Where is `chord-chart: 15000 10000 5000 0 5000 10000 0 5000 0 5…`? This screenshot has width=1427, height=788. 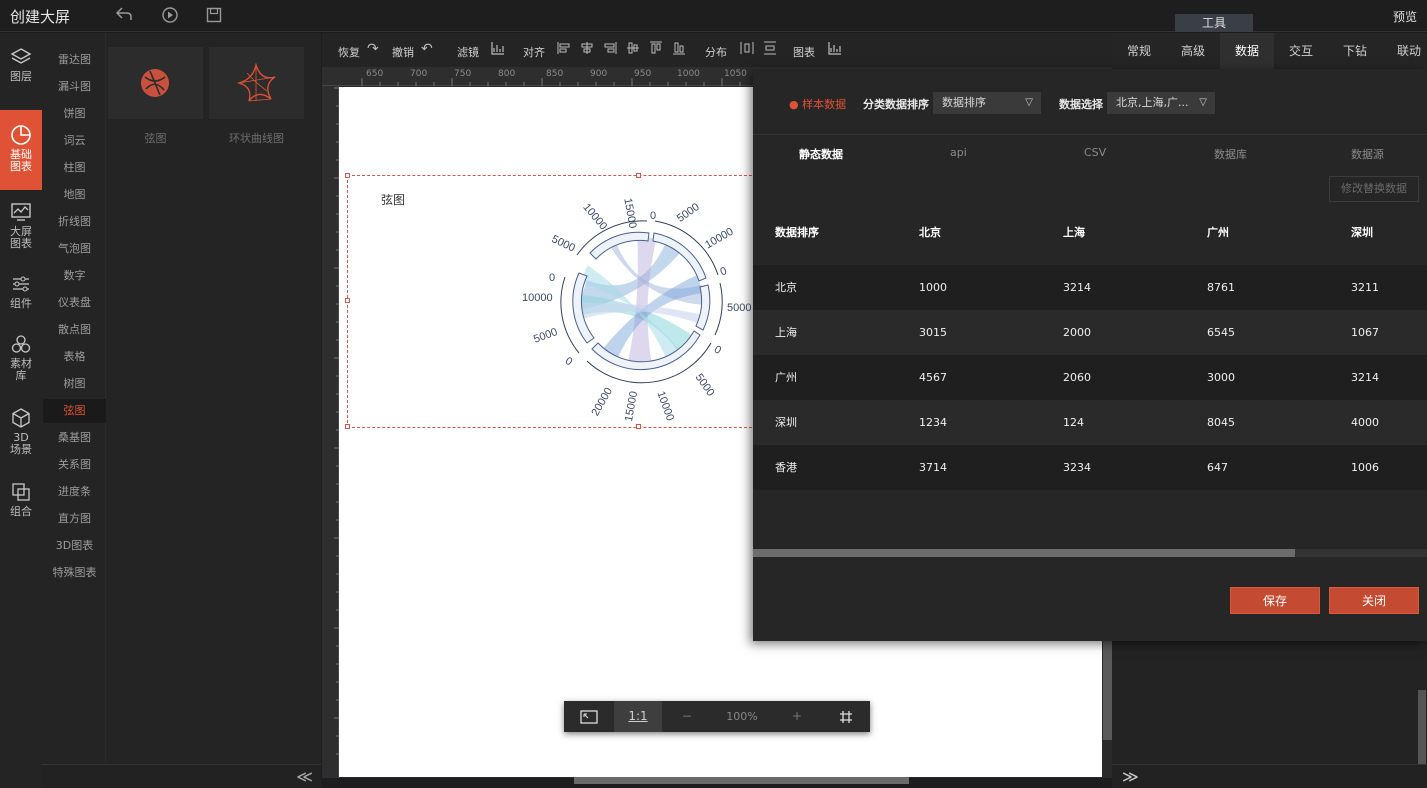 chord-chart: 15000 10000 5000 0 5000 10000 0 5000 0 5… is located at coordinates (642, 300).